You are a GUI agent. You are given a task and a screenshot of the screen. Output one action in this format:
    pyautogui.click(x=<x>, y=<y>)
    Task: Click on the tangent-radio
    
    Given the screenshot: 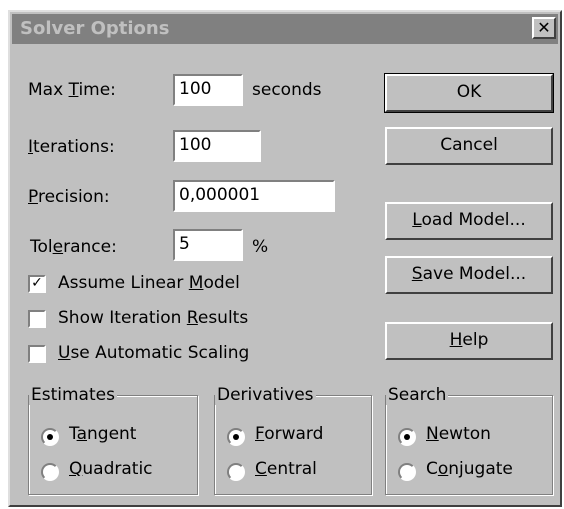 What is the action you would take?
    pyautogui.click(x=50, y=437)
    